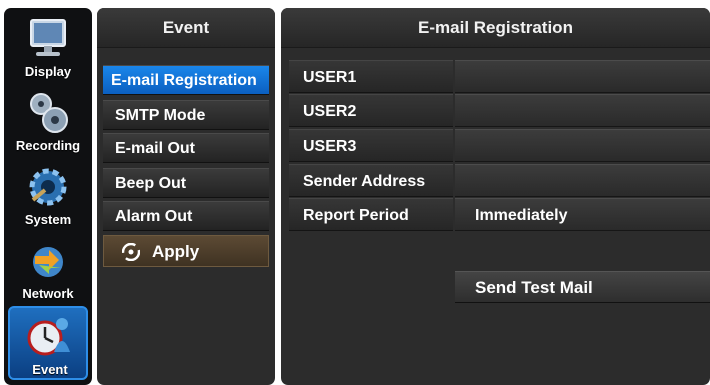 The height and width of the screenshot is (385, 710). I want to click on user3-label: USER3, so click(371, 145).